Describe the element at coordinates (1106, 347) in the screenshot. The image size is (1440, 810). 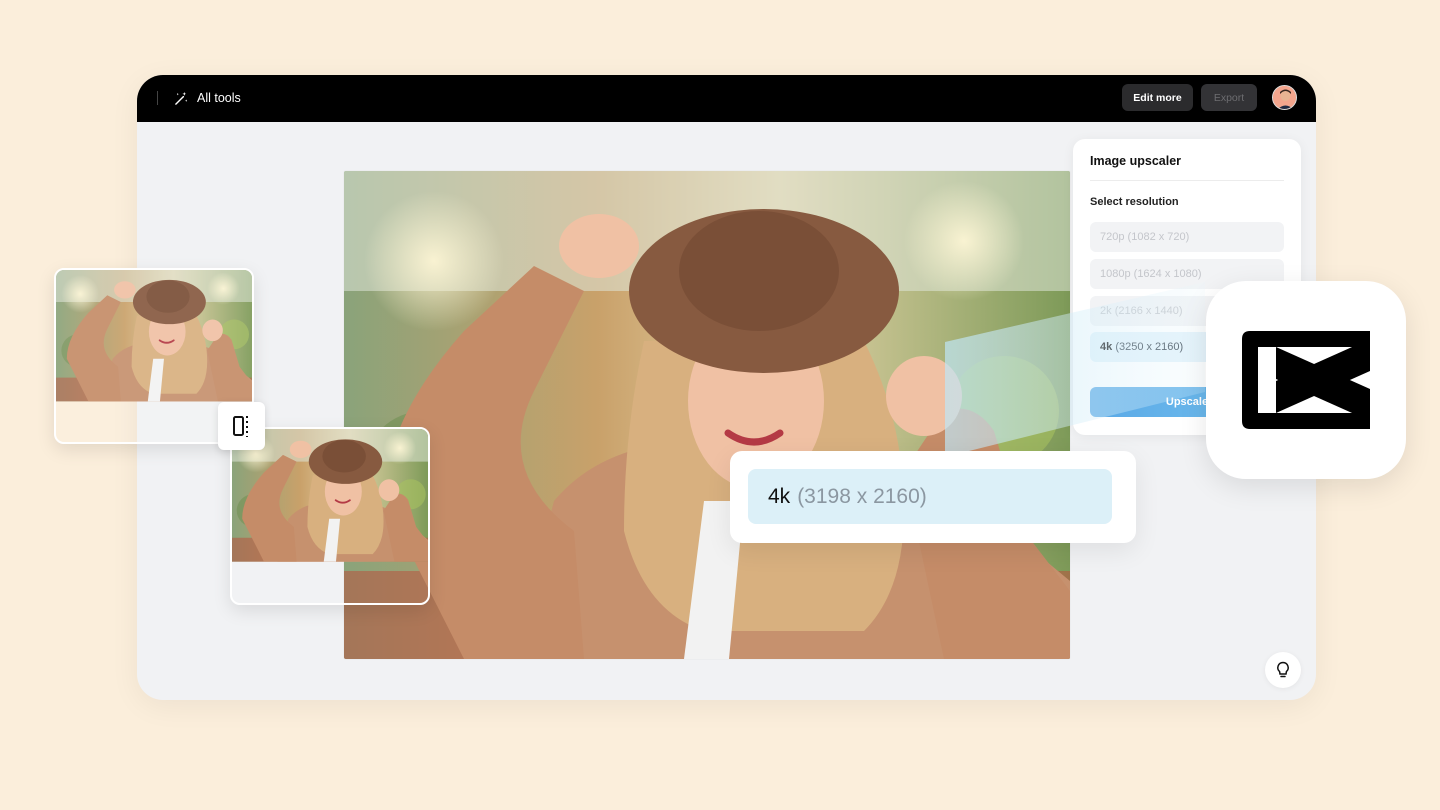
I see `option-label: 4k` at that location.